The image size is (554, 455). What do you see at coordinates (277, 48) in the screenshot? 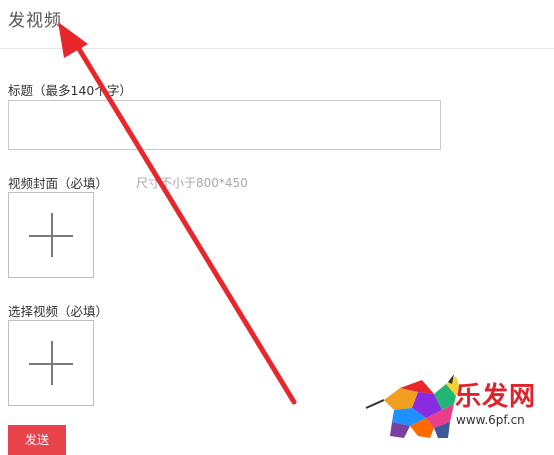
I see `header-divider` at bounding box center [277, 48].